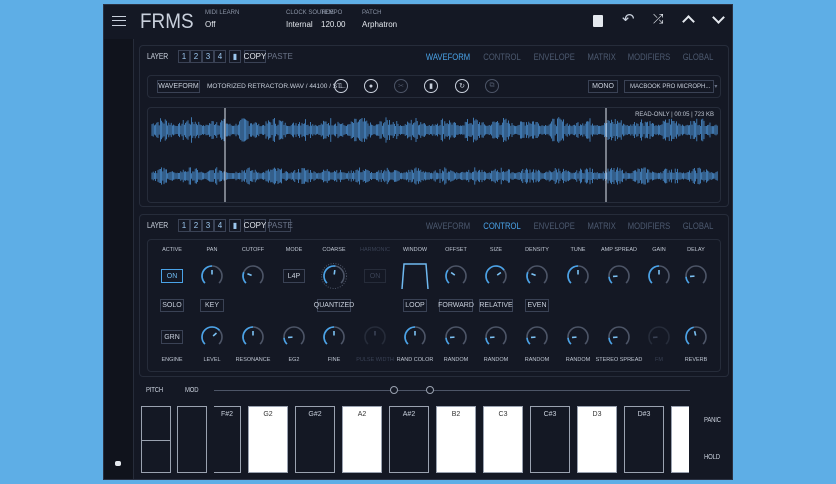  What do you see at coordinates (172, 337) in the screenshot?
I see `engine-button: GRN` at bounding box center [172, 337].